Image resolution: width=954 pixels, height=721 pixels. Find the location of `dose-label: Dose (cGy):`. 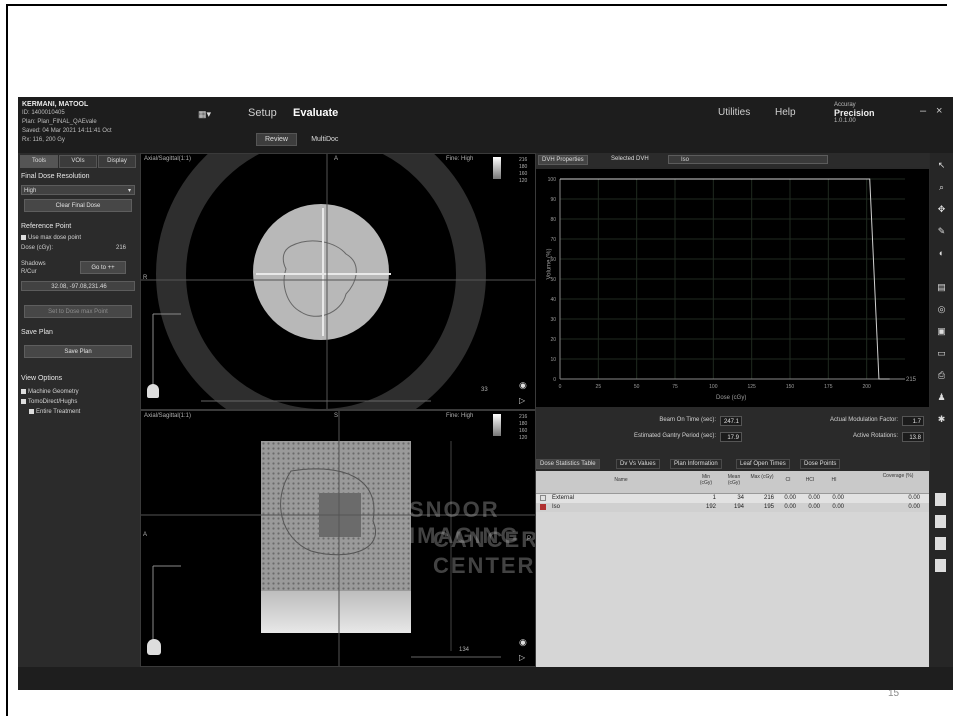

dose-label: Dose (cGy): is located at coordinates (37, 248).